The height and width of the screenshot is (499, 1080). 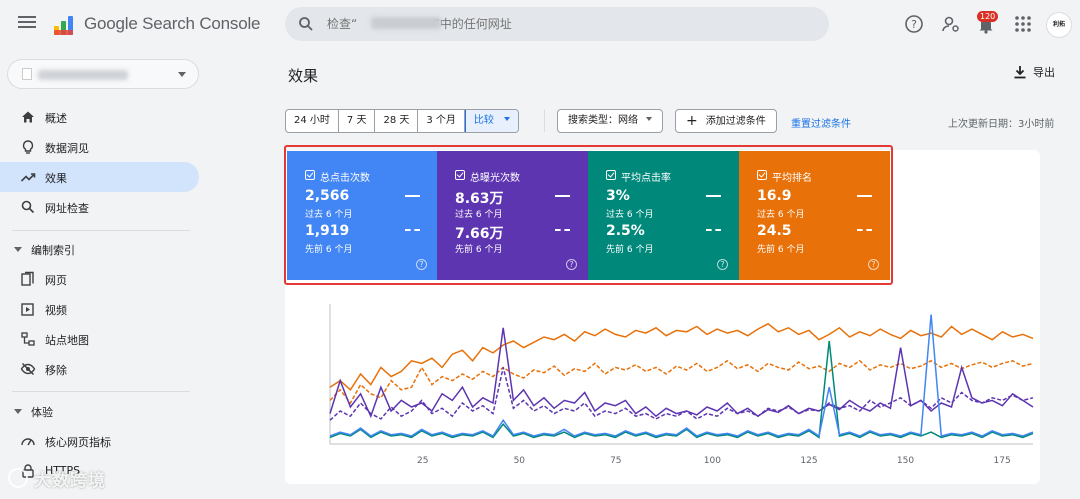 I want to click on app-title: Google Search Console, so click(x=172, y=24).